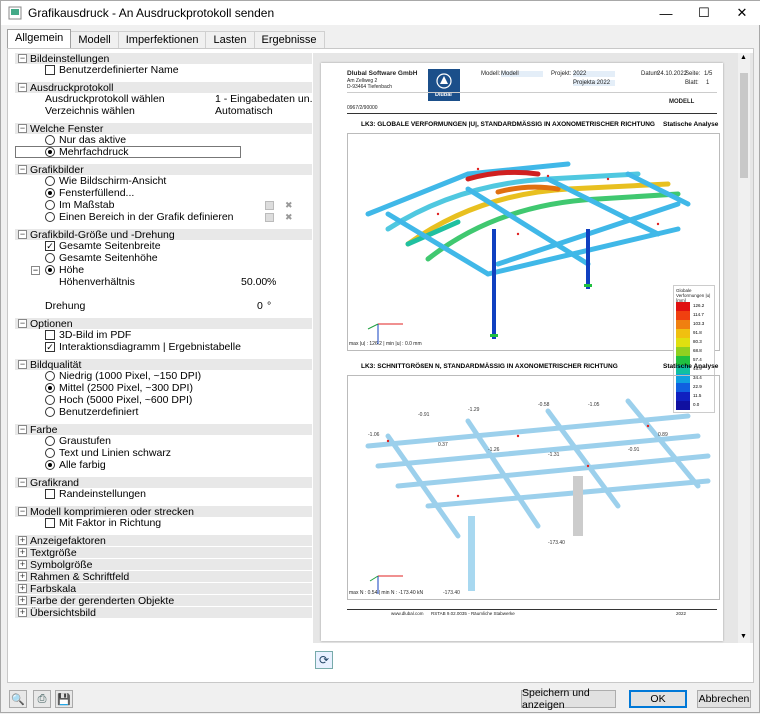  I want to click on section-title: Bildeinstellungen, so click(70, 59).